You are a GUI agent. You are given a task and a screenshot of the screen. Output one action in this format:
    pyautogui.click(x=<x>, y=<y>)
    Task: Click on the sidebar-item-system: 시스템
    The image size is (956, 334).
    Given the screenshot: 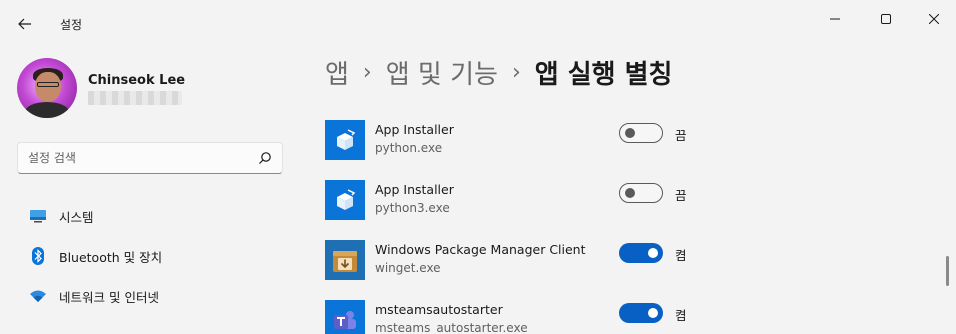 What is the action you would take?
    pyautogui.click(x=150, y=216)
    